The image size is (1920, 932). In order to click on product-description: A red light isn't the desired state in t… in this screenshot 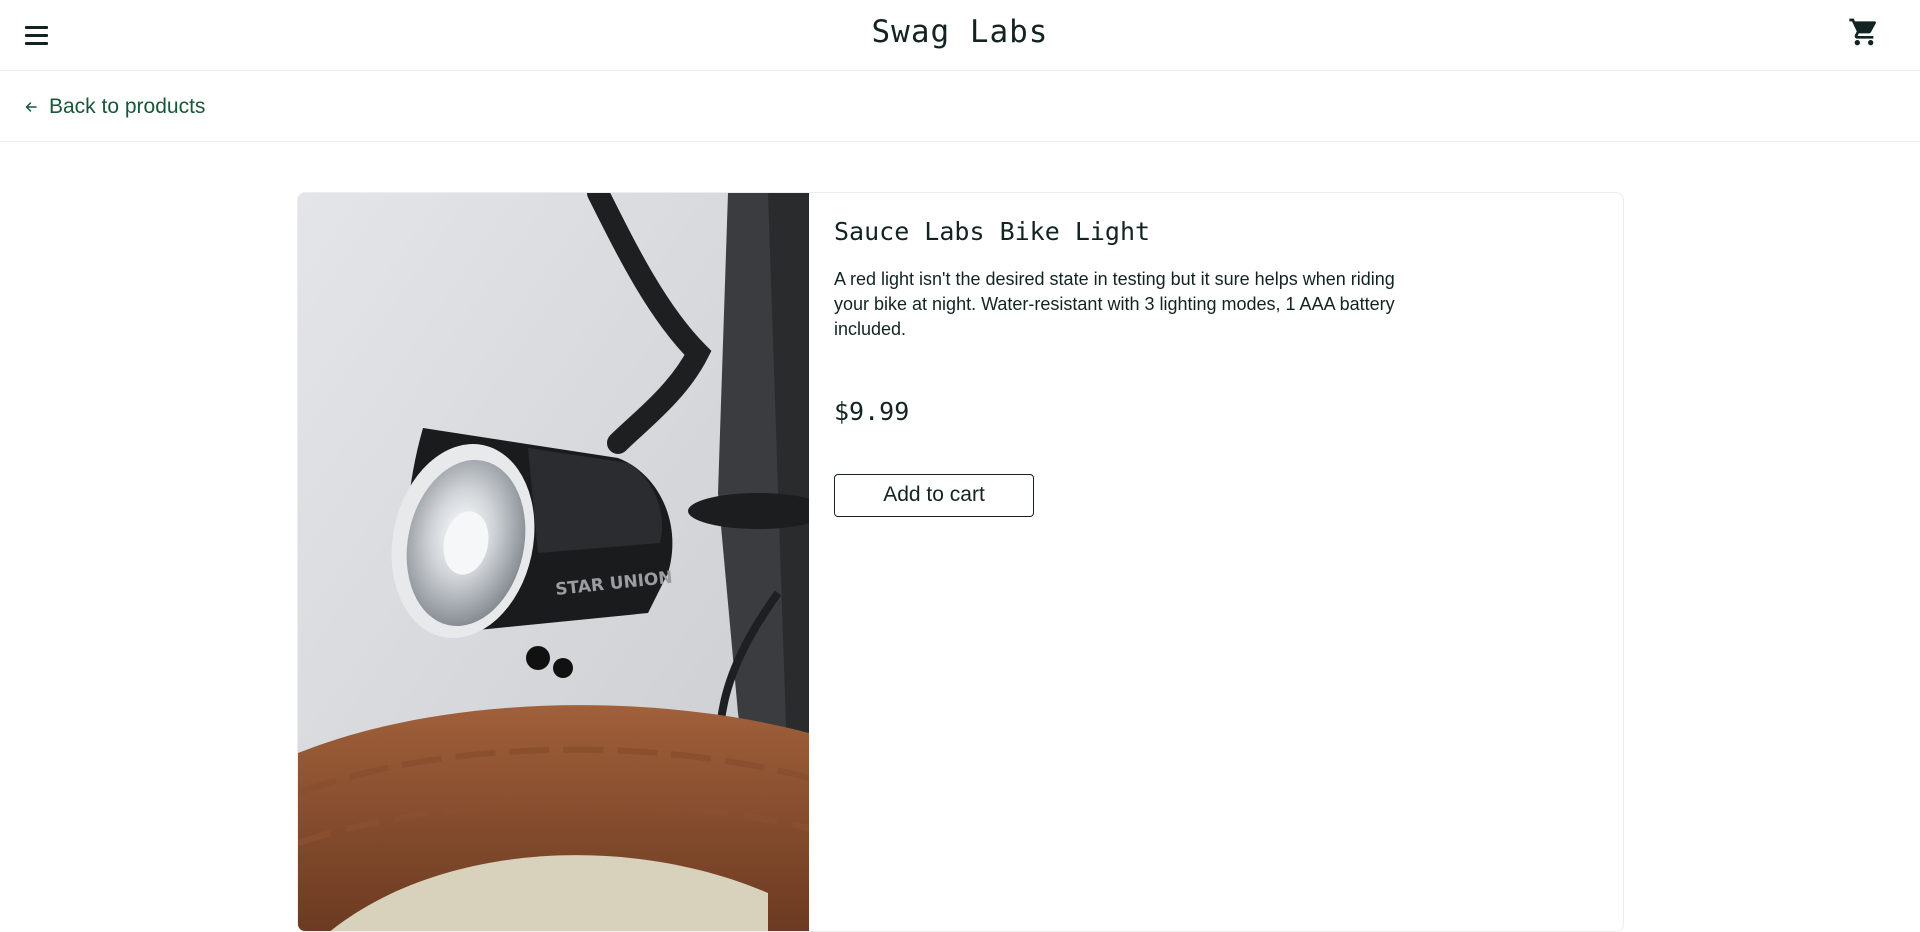, I will do `click(1114, 304)`.